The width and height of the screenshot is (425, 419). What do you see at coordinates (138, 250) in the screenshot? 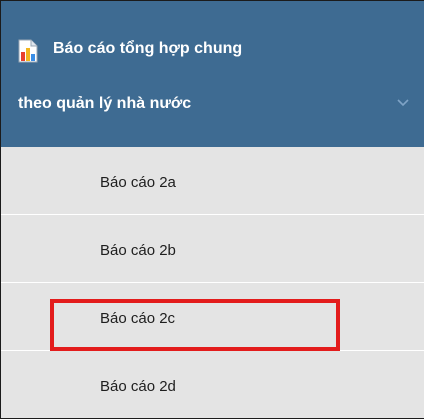
I see `menu-item-label: Báo cáo 2b` at bounding box center [138, 250].